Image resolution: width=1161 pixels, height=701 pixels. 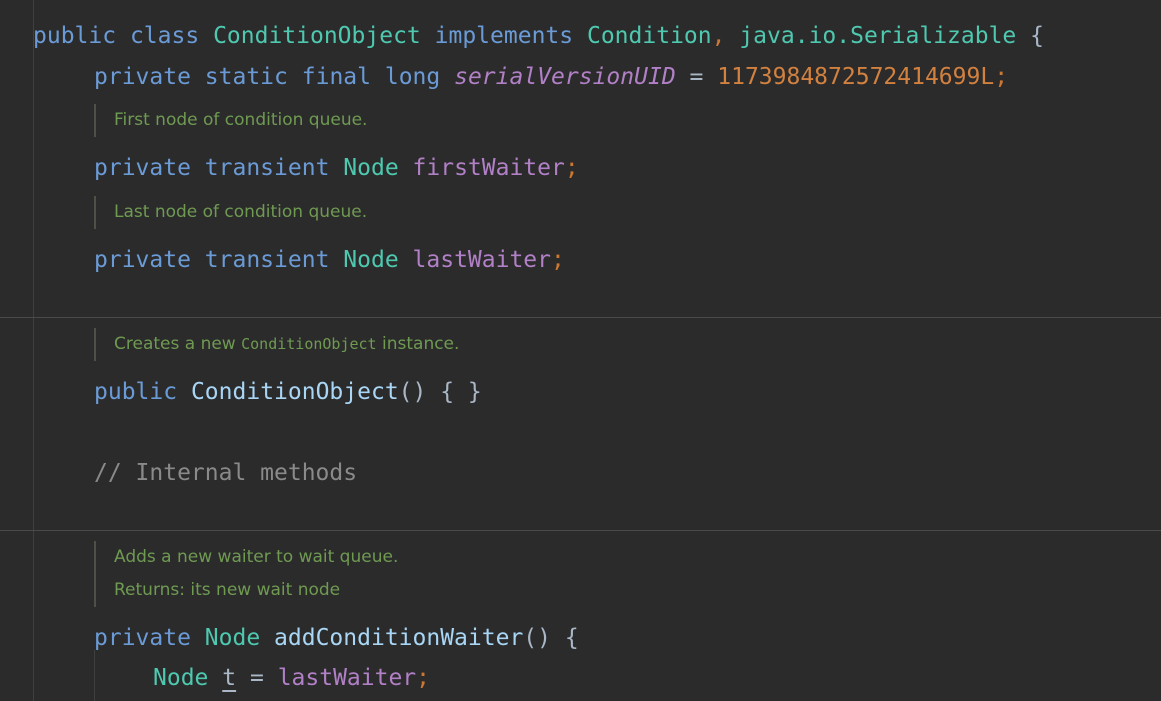 I want to click on field-last-waiter: lastWaiter, so click(x=482, y=260).